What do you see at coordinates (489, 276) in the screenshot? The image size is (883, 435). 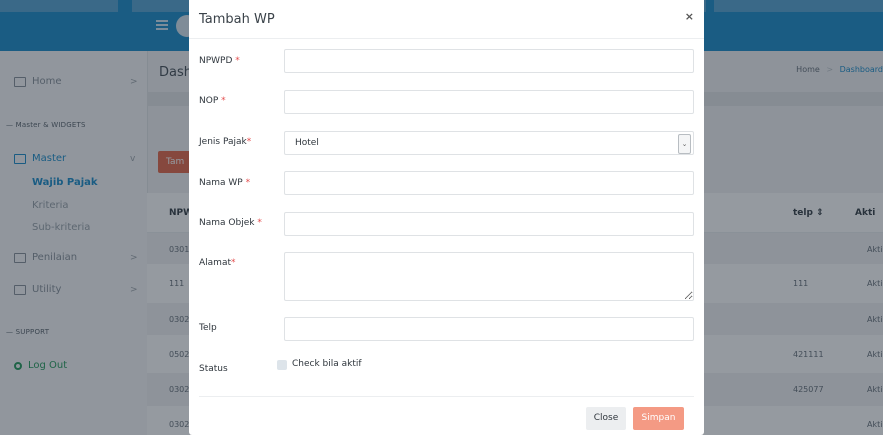 I see `alamat-textarea` at bounding box center [489, 276].